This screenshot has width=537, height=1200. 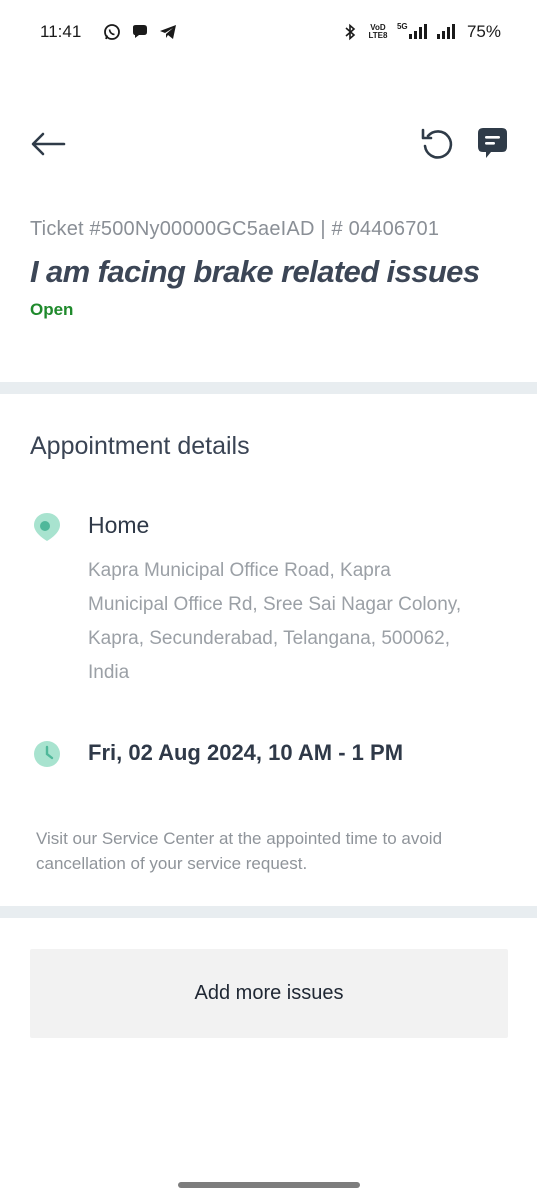 I want to click on back-button, so click(x=48, y=144).